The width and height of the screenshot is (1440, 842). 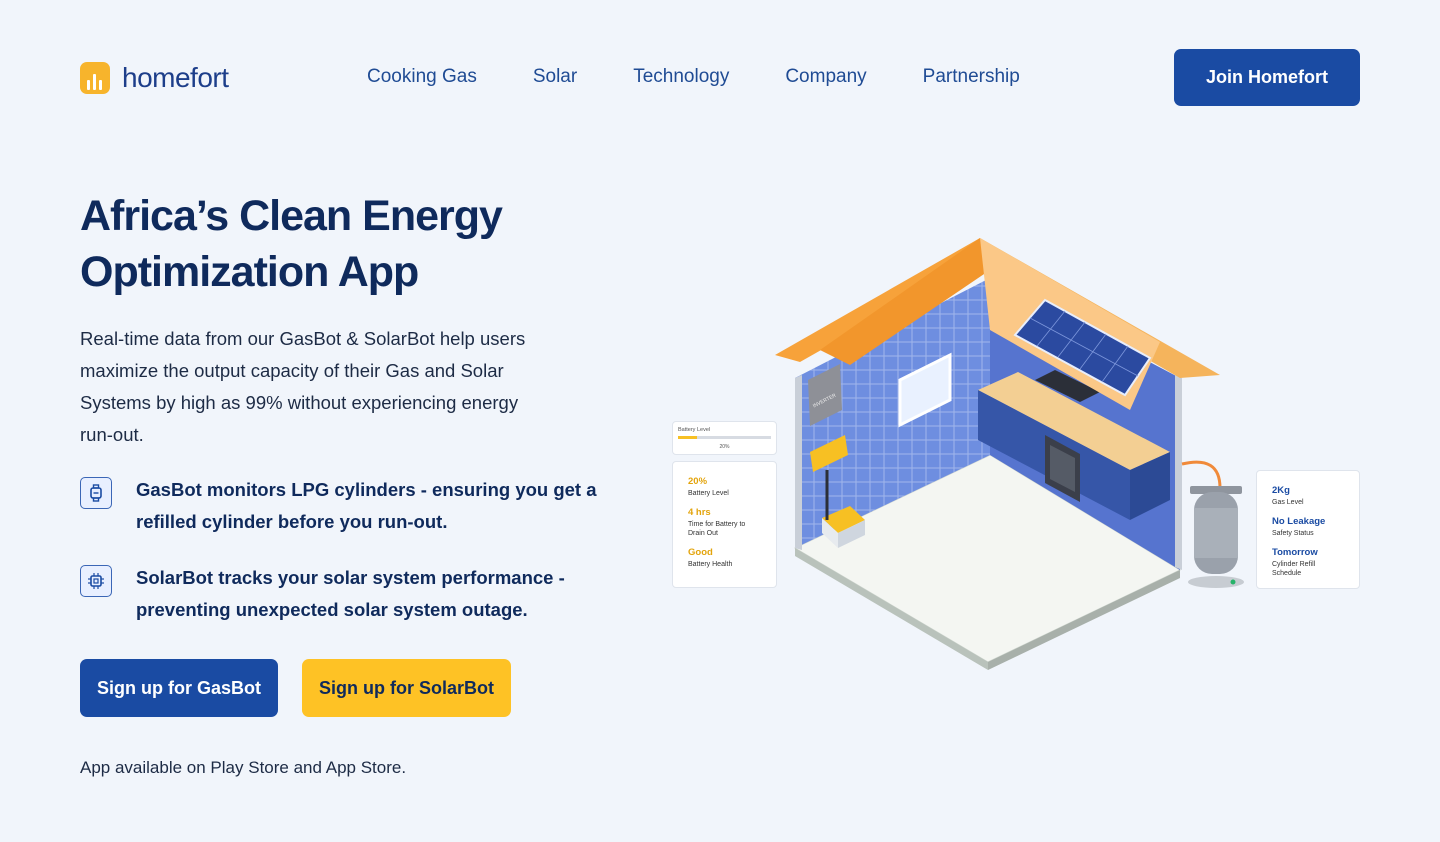 What do you see at coordinates (422, 77) in the screenshot?
I see `nav-link-cooking-gas: Cooking Gas` at bounding box center [422, 77].